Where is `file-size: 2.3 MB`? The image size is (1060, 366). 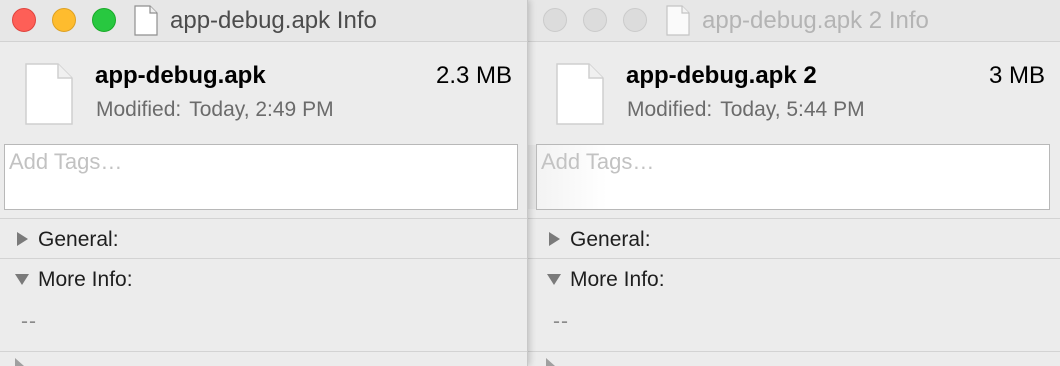
file-size: 2.3 MB is located at coordinates (473, 75).